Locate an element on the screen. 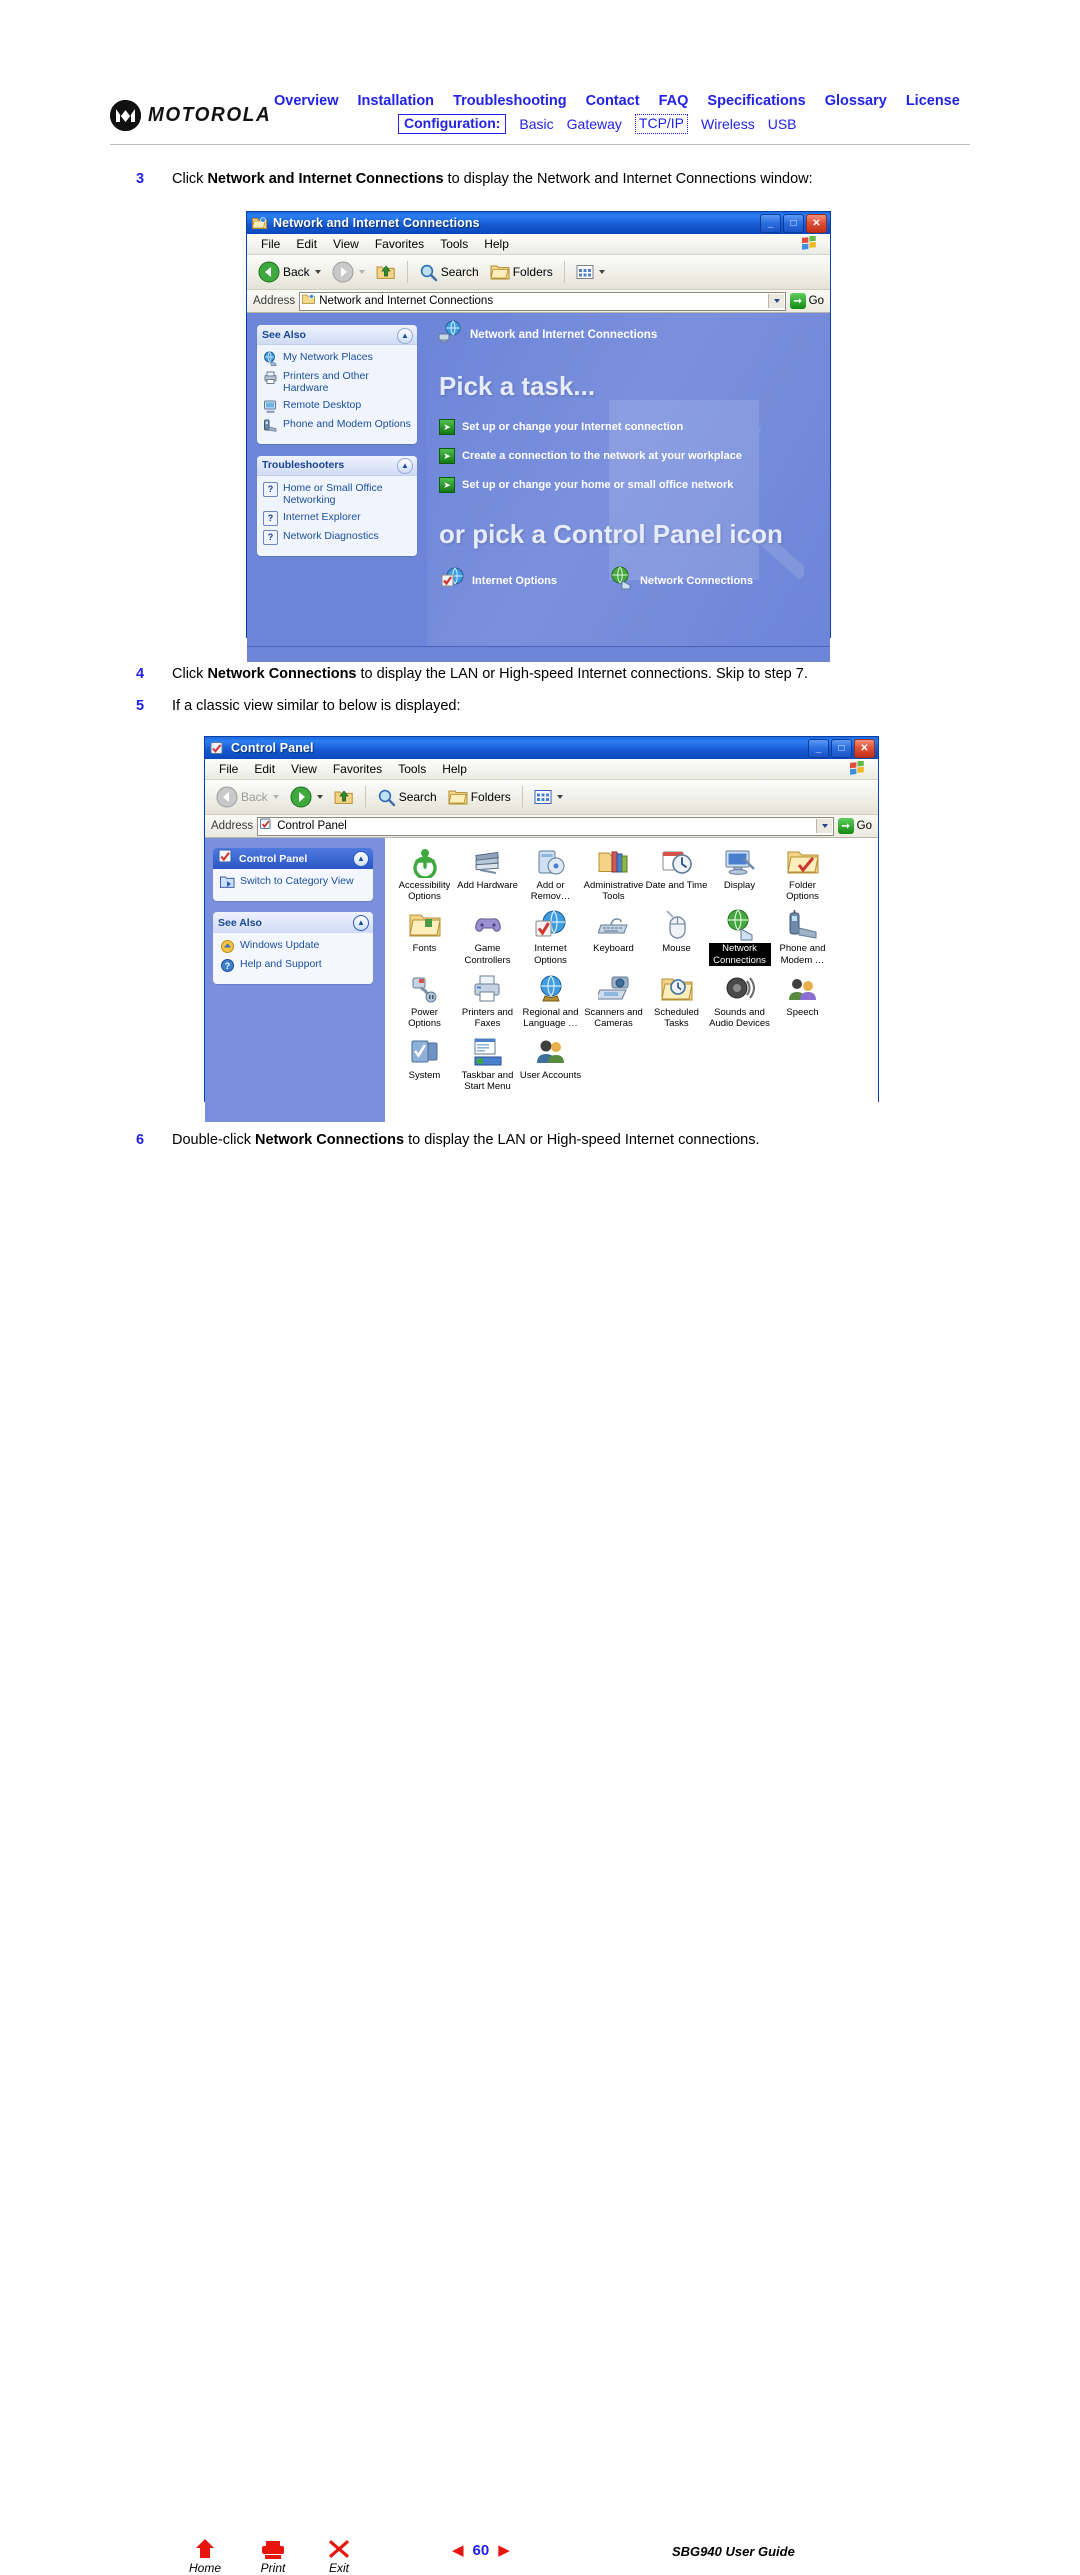 This screenshot has height=2575, width=1080. nav-contact: Contact is located at coordinates (613, 101).